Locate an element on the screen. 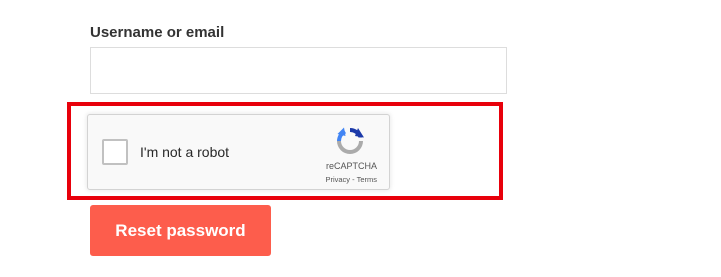  recaptcha-logo-icon is located at coordinates (350, 140).